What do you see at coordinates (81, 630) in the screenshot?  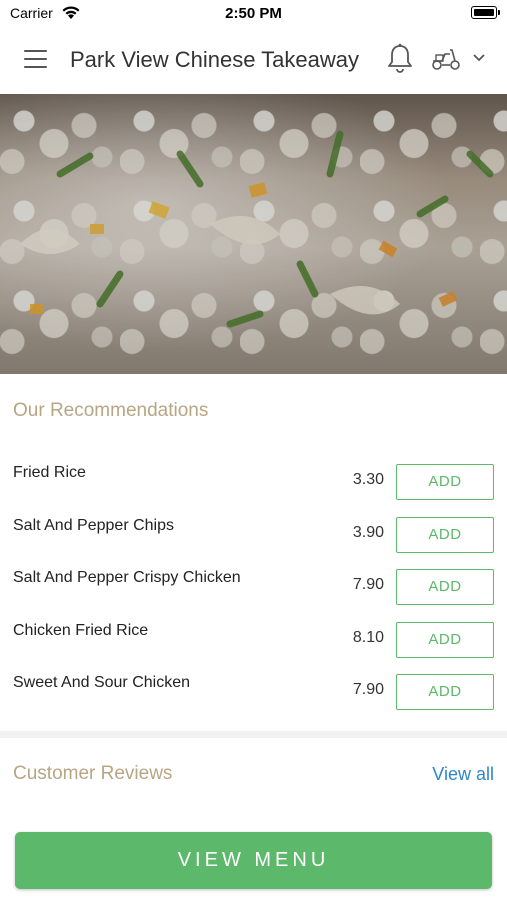 I see `item-name: Chicken Fried Rice` at bounding box center [81, 630].